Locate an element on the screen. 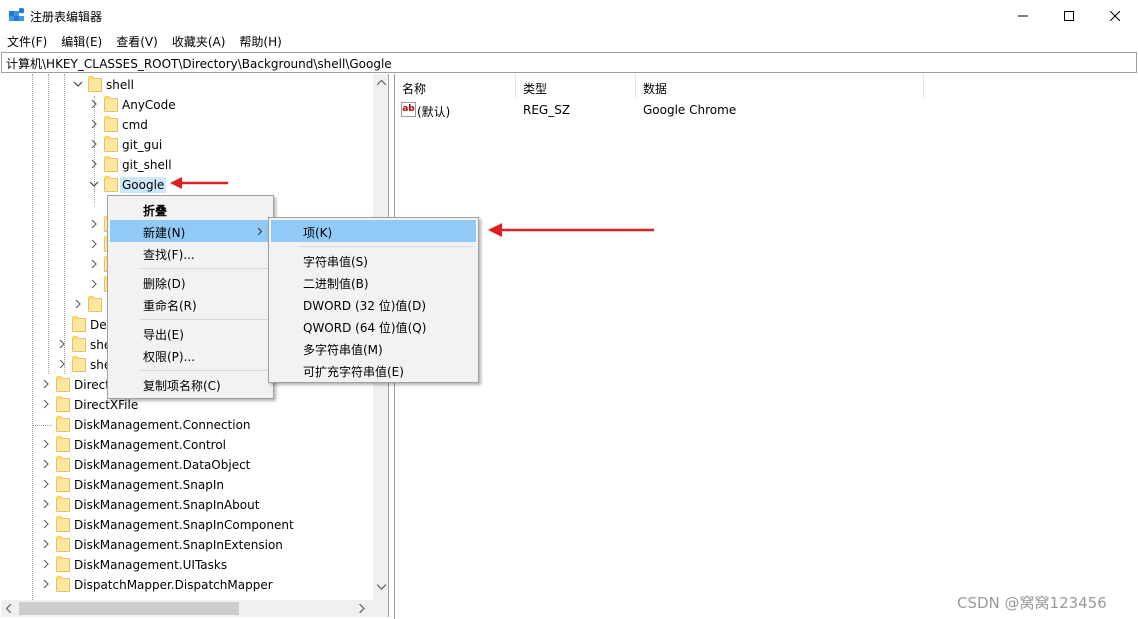 The height and width of the screenshot is (619, 1138). tree-item-diskmgmt-snapinextension: DiskManagement.SnapInExtension is located at coordinates (186, 545).